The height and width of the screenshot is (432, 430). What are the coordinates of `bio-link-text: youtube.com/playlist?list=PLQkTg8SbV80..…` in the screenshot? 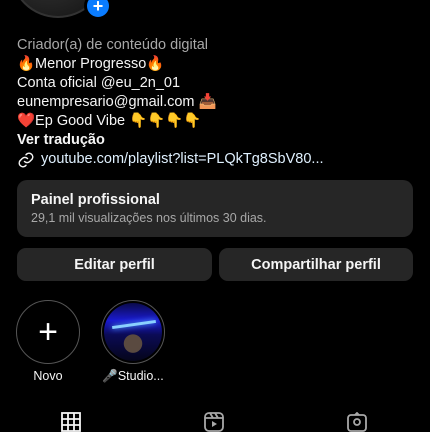 It's located at (182, 159).